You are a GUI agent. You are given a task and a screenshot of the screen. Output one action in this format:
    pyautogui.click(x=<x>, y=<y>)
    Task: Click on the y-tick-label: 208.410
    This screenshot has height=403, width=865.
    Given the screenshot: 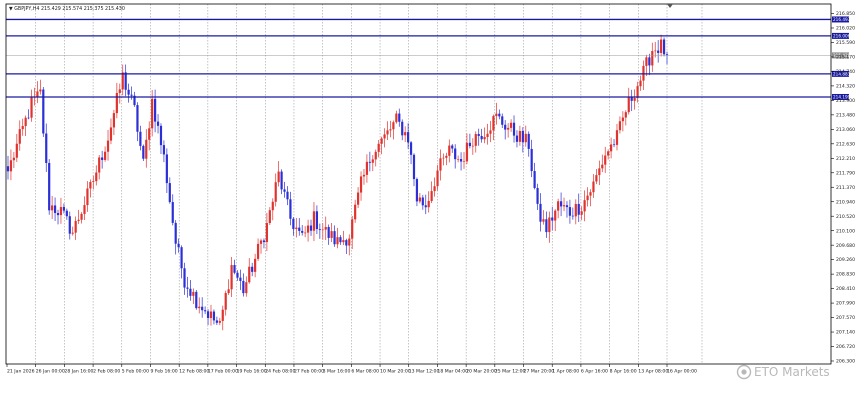 What is the action you would take?
    pyautogui.click(x=845, y=289)
    